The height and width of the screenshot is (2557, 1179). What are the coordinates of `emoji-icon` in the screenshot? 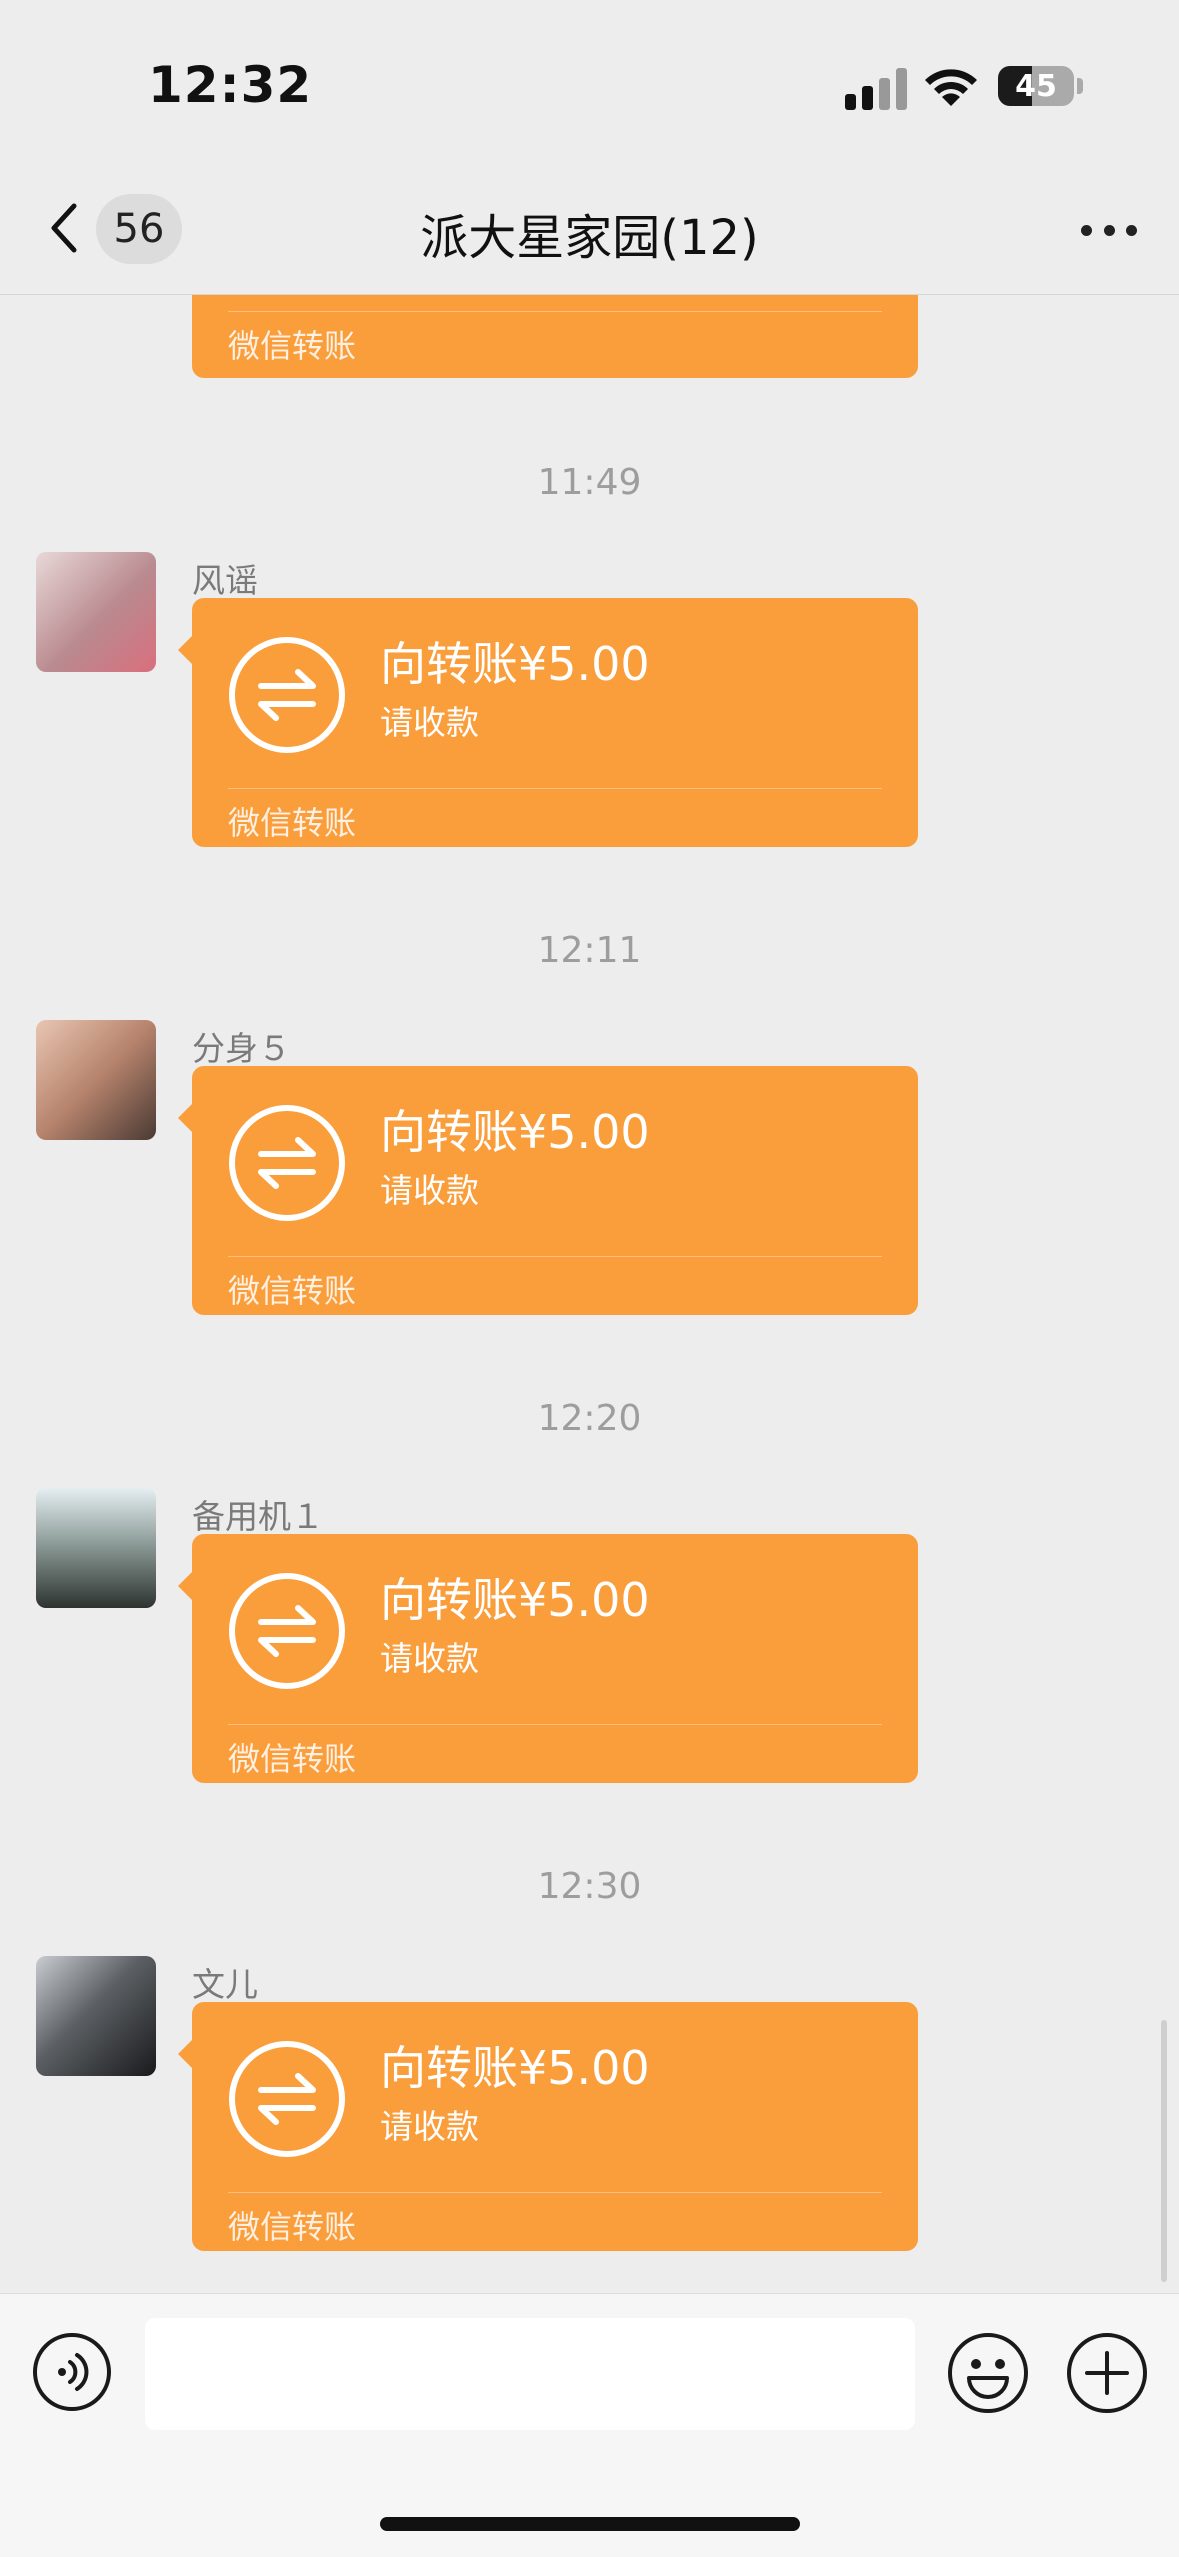 It's located at (988, 2373).